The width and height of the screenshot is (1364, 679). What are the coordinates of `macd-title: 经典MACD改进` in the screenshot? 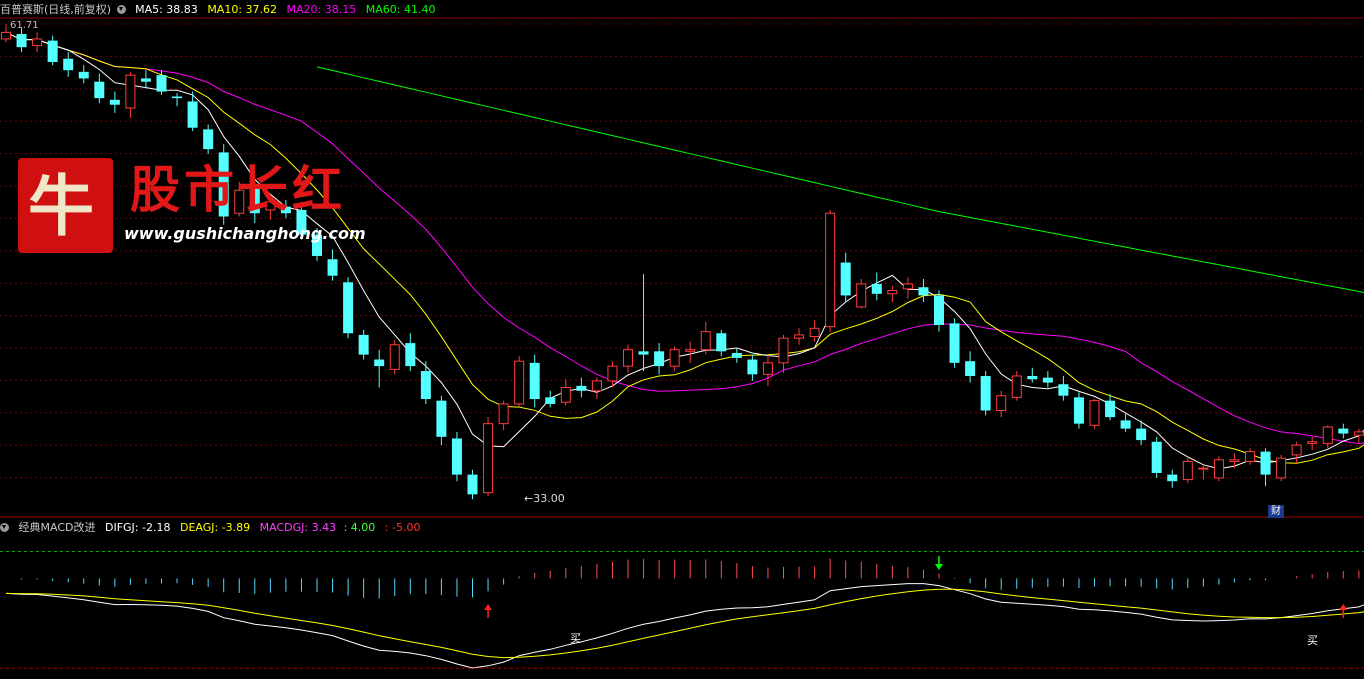 It's located at (57, 527).